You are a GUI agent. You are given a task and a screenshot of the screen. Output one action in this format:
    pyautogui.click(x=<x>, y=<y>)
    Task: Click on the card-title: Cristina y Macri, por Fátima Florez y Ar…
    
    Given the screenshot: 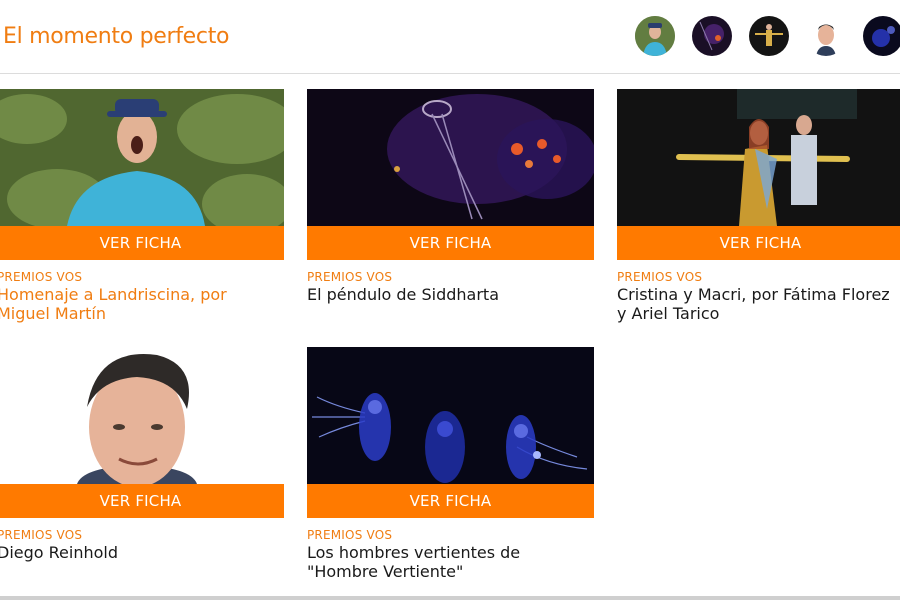 What is the action you would take?
    pyautogui.click(x=758, y=304)
    